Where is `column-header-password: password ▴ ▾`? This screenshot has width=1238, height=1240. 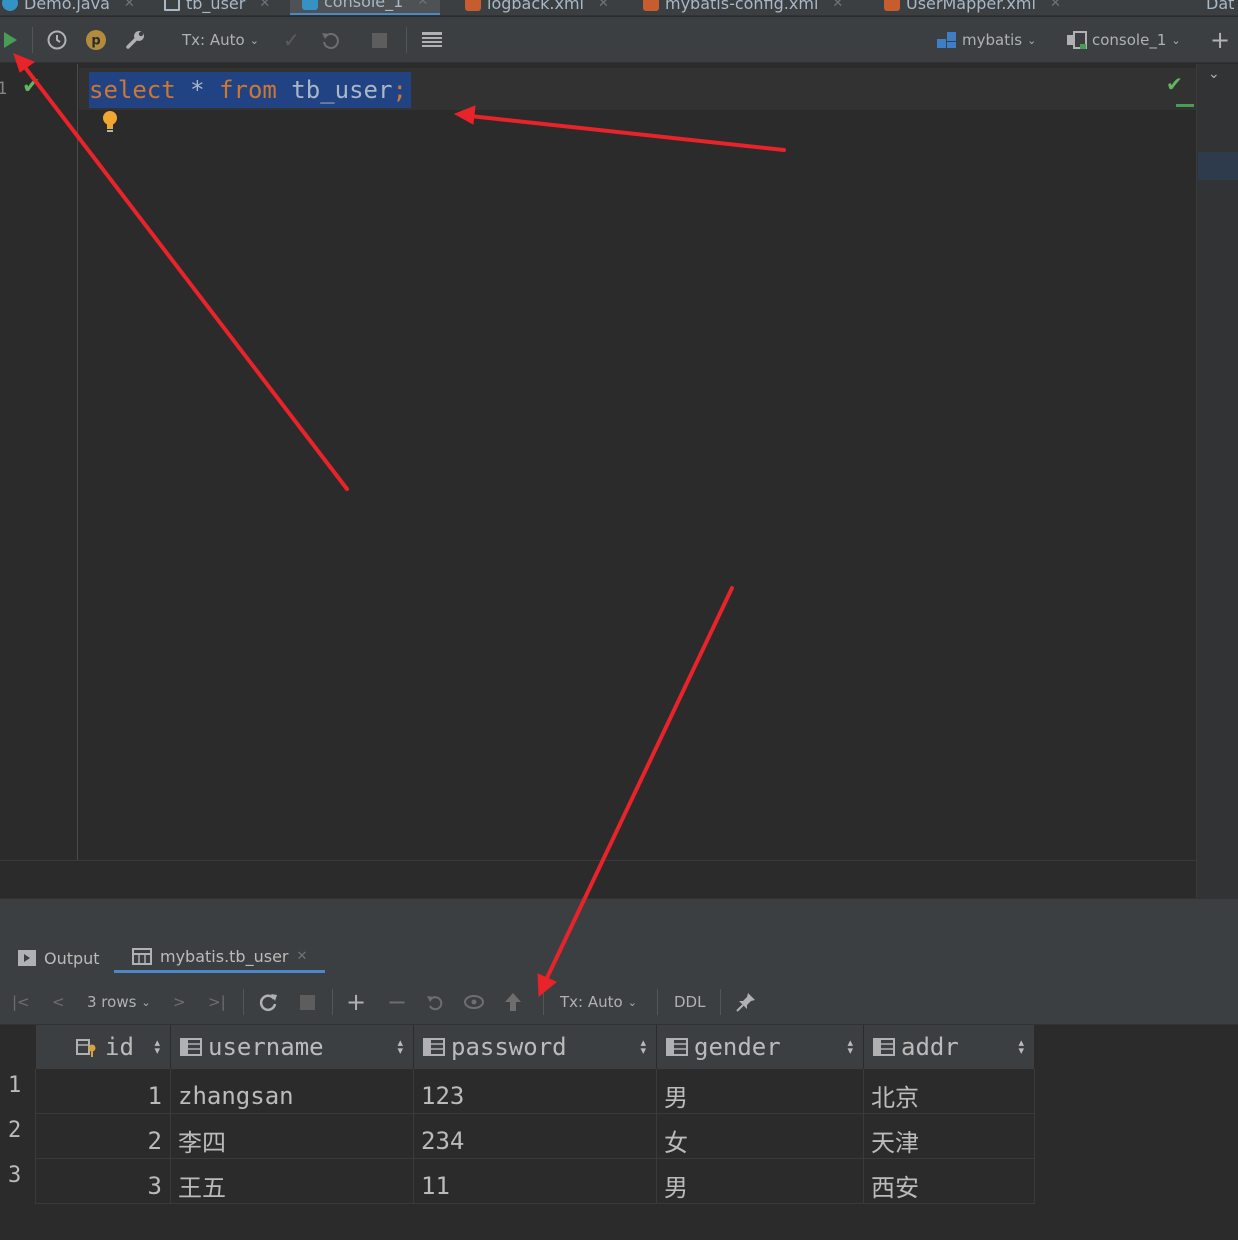 column-header-password: password ▴ ▾ is located at coordinates (536, 1047).